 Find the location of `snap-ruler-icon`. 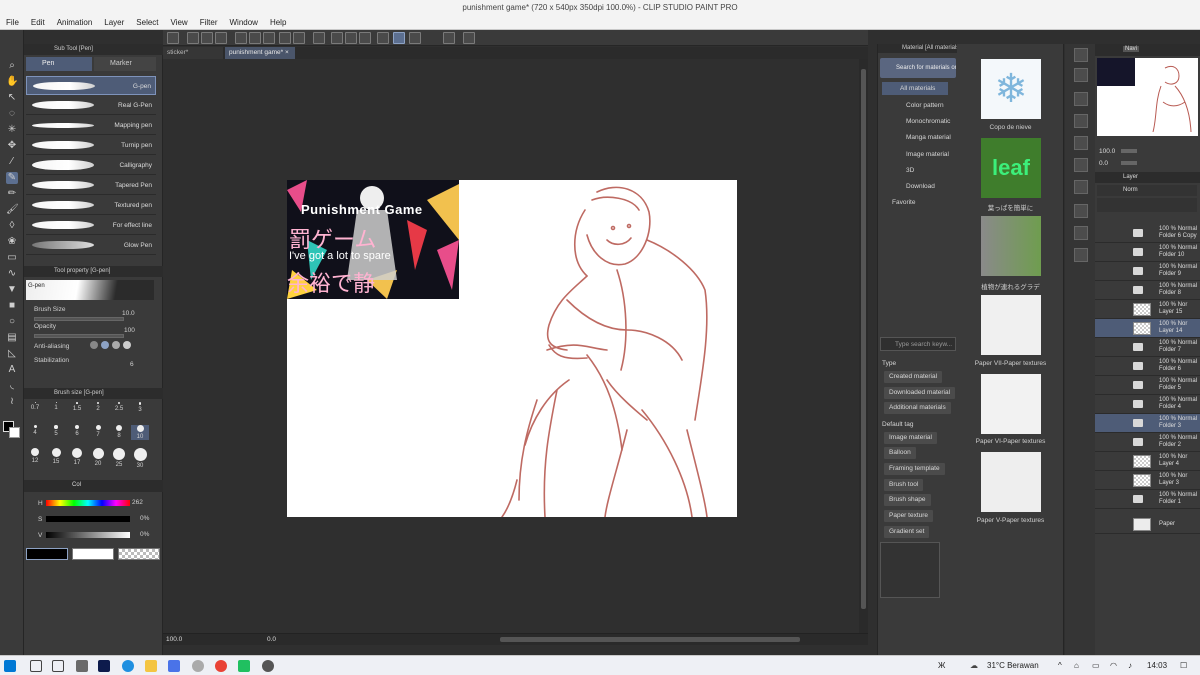

snap-ruler-icon is located at coordinates (383, 38).